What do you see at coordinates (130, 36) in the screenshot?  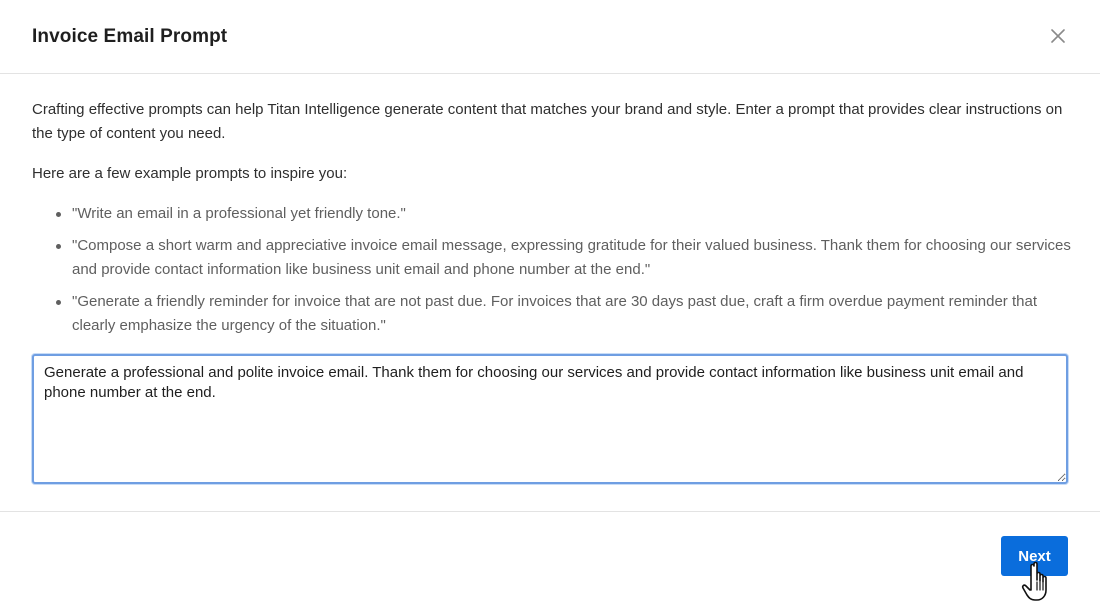 I see `dialog-title: Invoice Email Prompt` at bounding box center [130, 36].